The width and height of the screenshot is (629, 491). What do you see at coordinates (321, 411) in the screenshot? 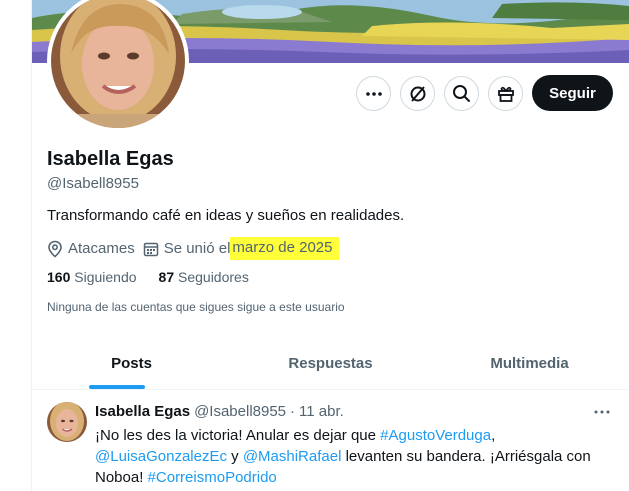
I see `tweet-time: 11 abr.` at bounding box center [321, 411].